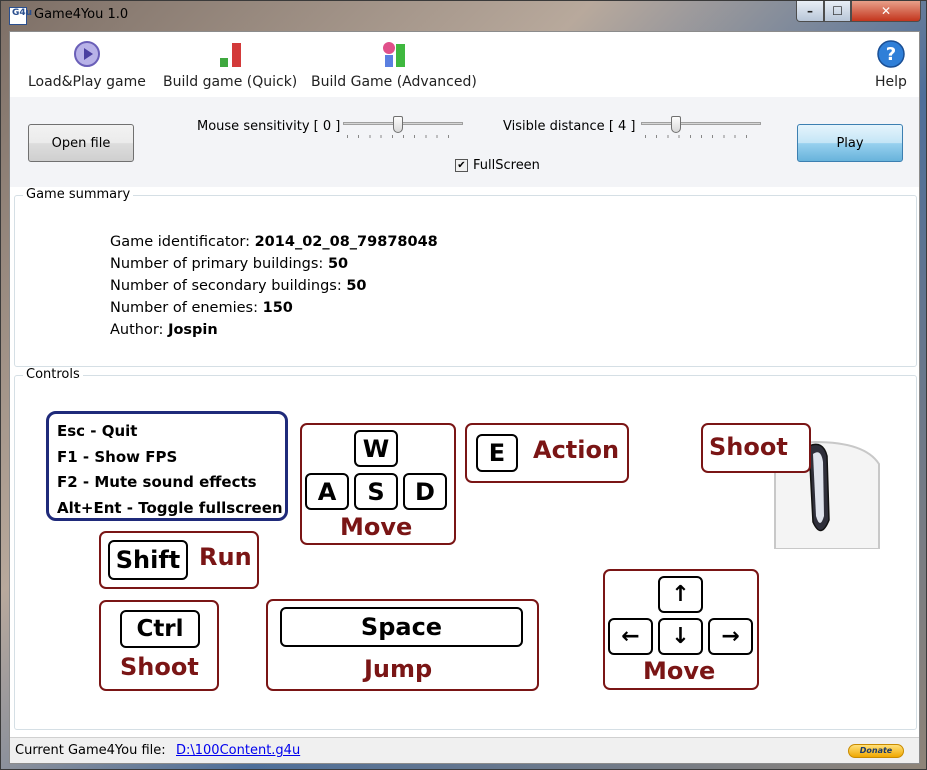 The width and height of the screenshot is (927, 770). I want to click on mouse-sensitivity-slider, so click(403, 128).